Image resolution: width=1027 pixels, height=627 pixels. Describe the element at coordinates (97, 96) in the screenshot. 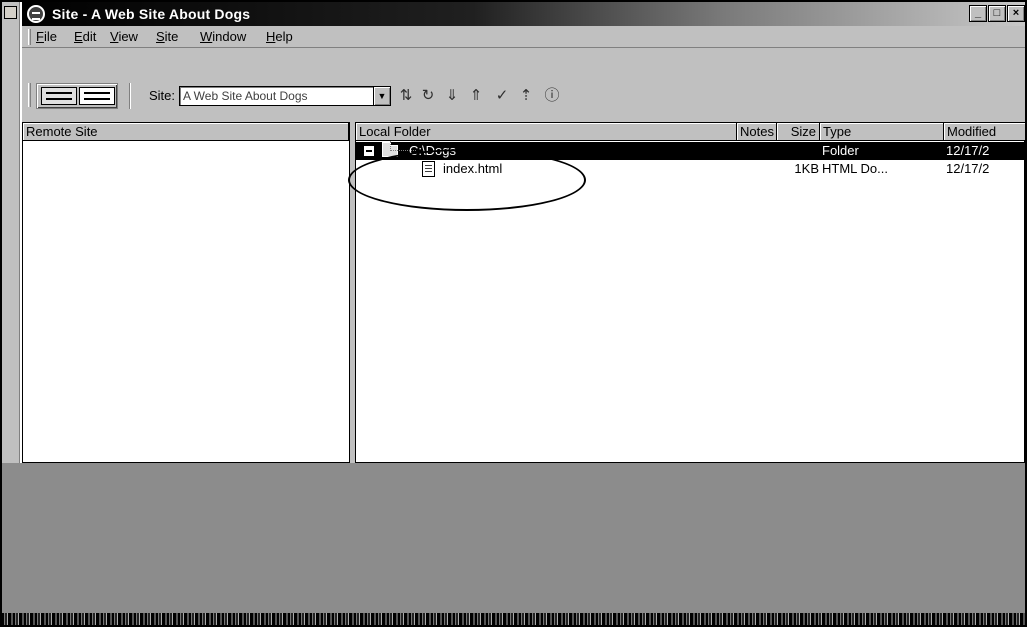

I see `site-map-icon` at that location.